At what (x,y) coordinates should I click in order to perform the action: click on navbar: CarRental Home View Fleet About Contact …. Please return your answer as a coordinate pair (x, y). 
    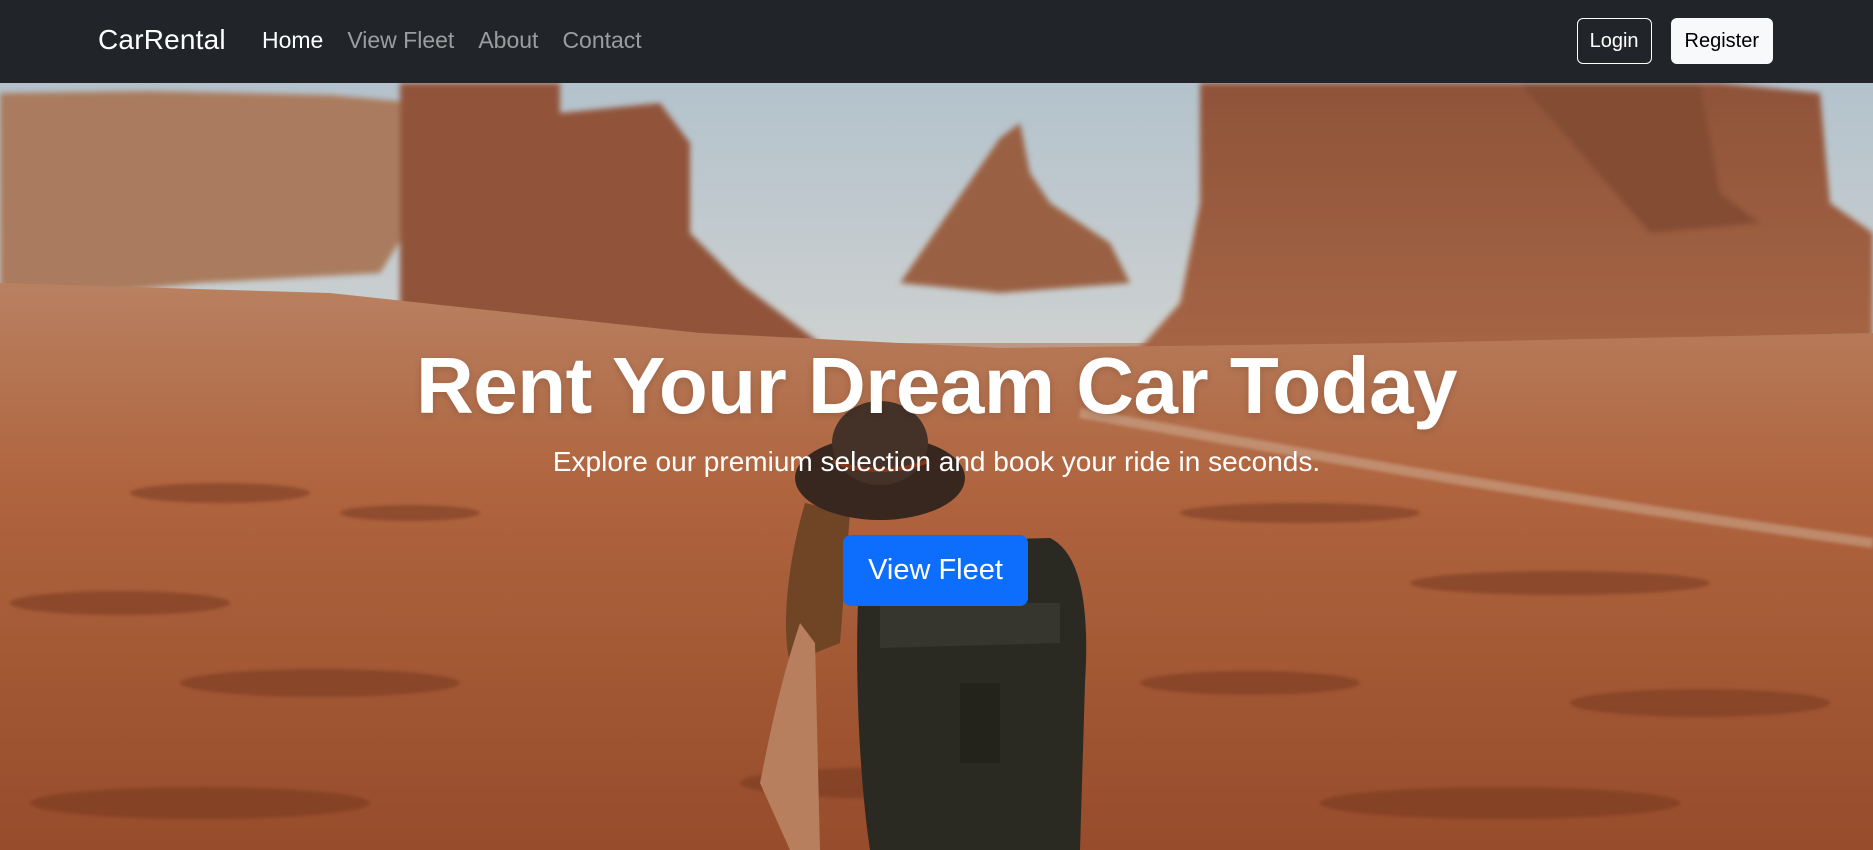
    Looking at the image, I should click on (936, 41).